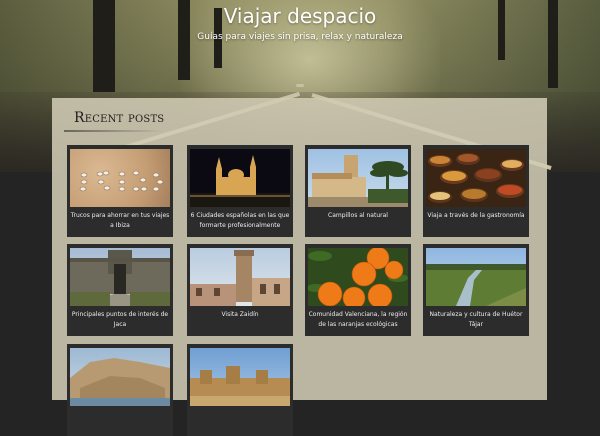  Describe the element at coordinates (240, 277) in the screenshot. I see `post-thumbnail-zaidin-tower` at that location.